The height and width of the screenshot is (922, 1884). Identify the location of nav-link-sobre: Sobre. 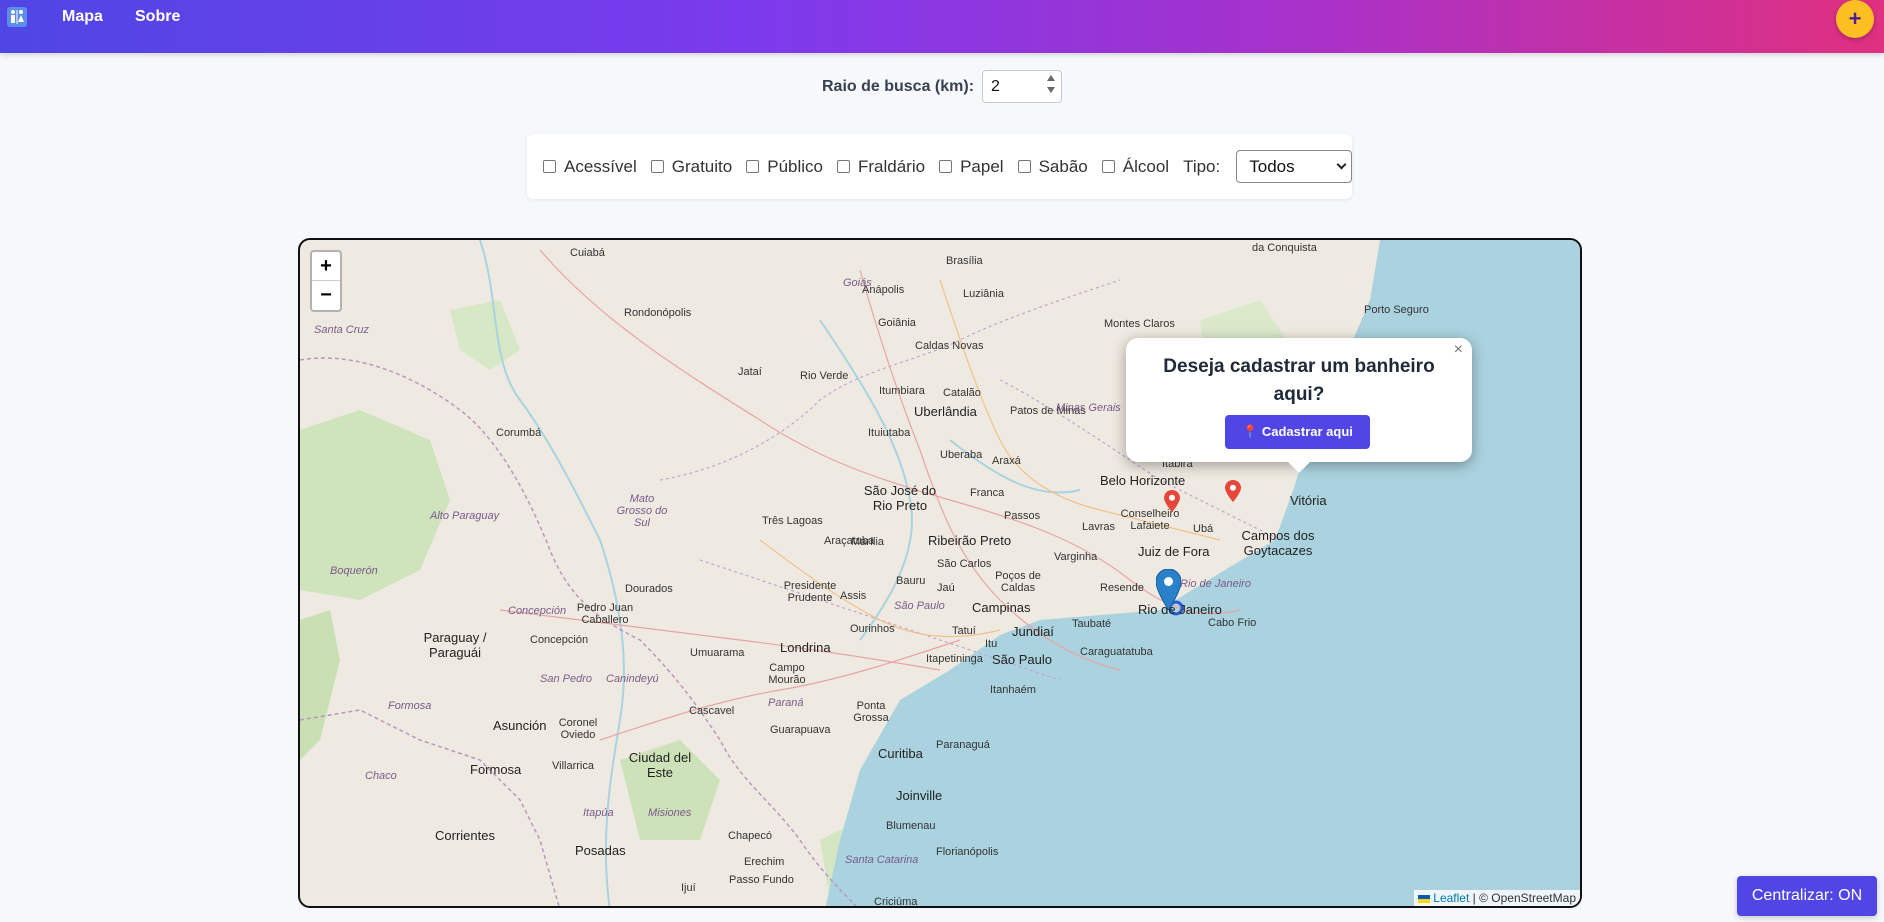
(157, 17).